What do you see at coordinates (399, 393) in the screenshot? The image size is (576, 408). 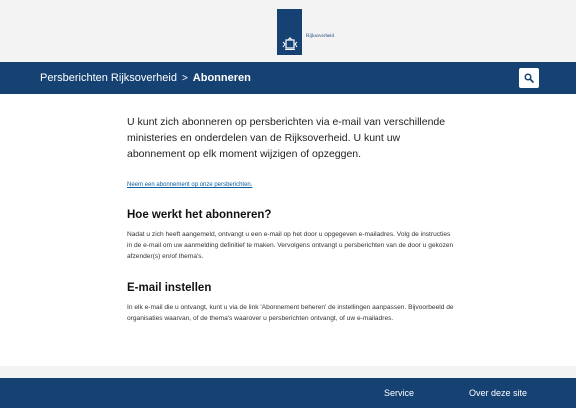 I see `footer-service-link: Service` at bounding box center [399, 393].